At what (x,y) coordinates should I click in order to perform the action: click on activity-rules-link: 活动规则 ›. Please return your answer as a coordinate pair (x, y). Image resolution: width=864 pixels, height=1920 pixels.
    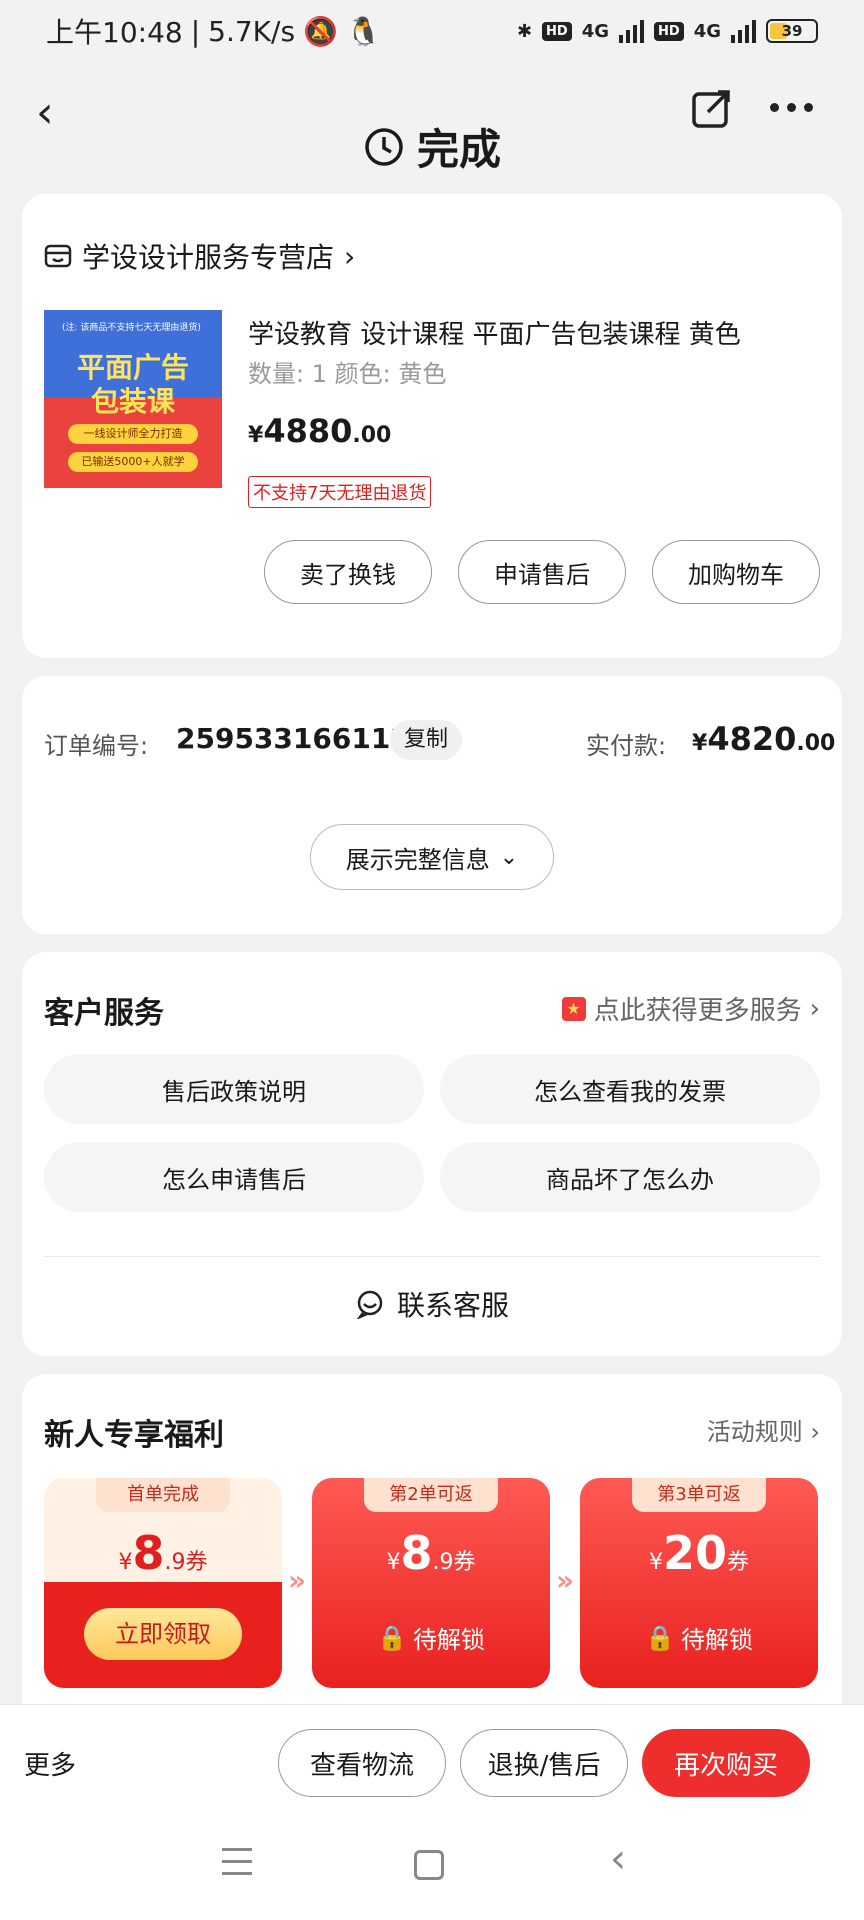
    Looking at the image, I should click on (763, 1429).